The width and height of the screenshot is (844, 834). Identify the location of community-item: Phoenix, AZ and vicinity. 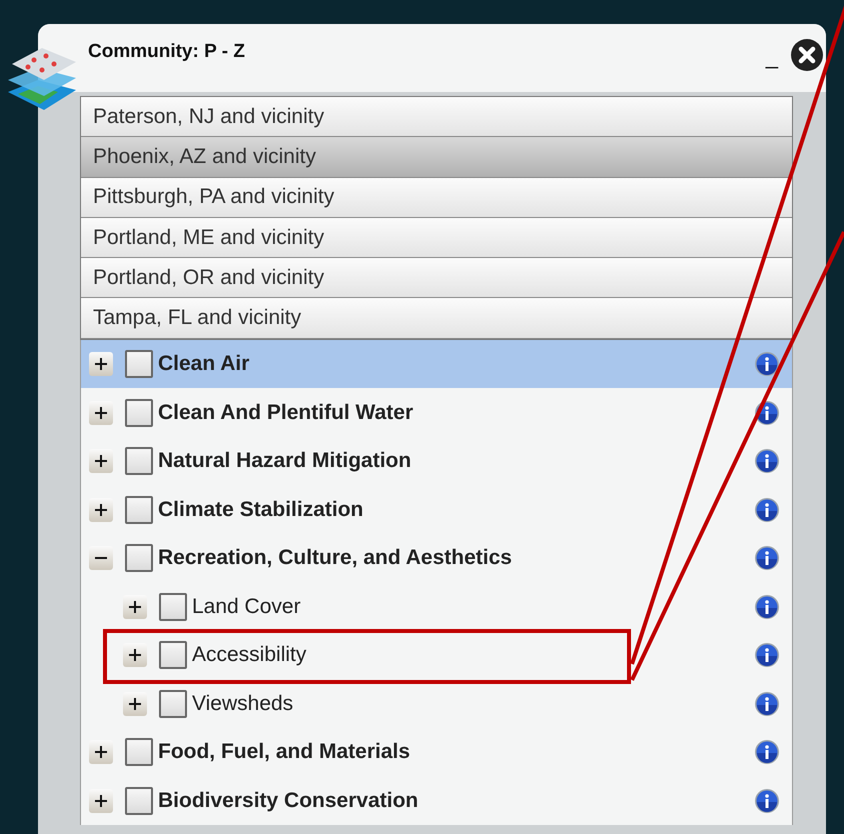
(436, 157).